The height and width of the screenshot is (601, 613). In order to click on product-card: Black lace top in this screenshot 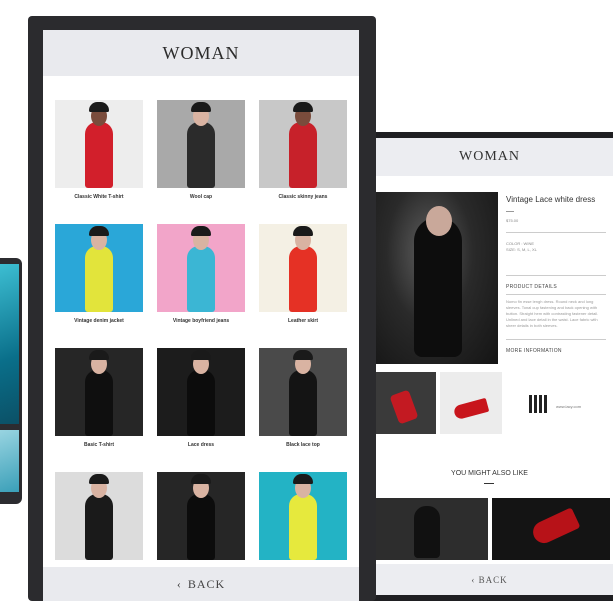, I will do `click(303, 410)`.